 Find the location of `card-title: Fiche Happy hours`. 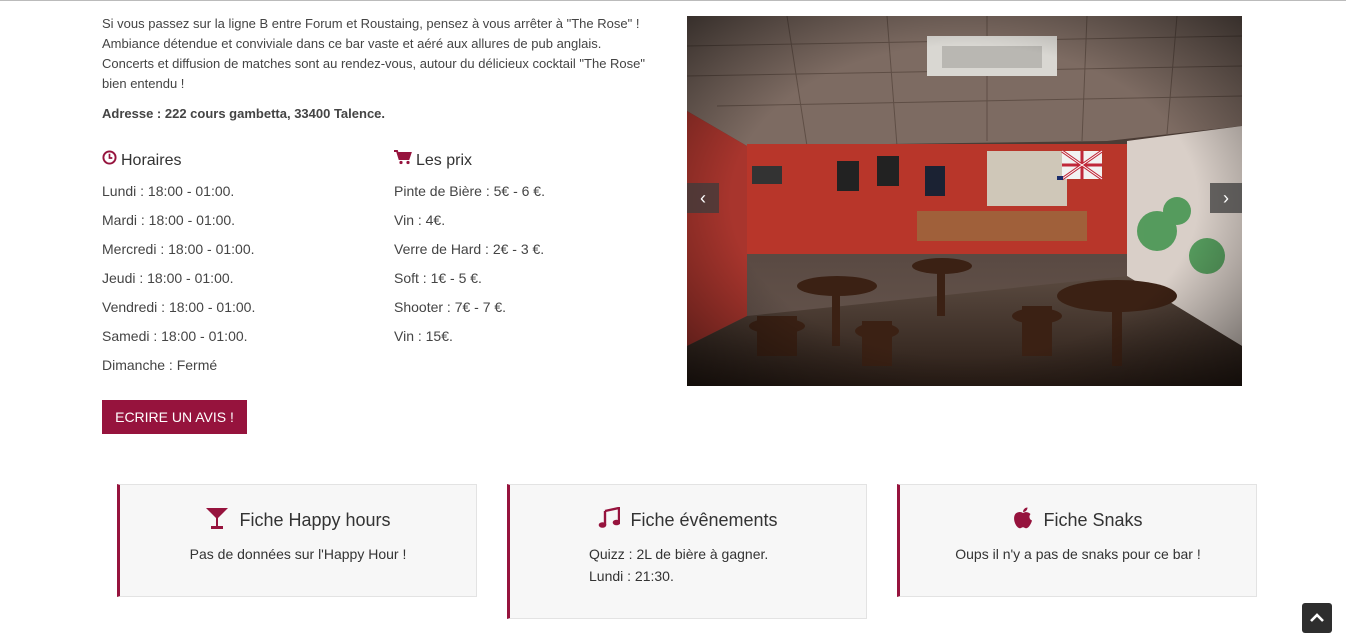

card-title: Fiche Happy hours is located at coordinates (315, 519).